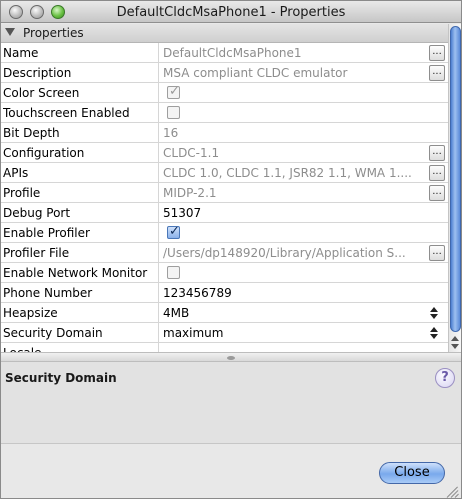 This screenshot has width=462, height=499. What do you see at coordinates (445, 378) in the screenshot?
I see `help-icon: ?` at bounding box center [445, 378].